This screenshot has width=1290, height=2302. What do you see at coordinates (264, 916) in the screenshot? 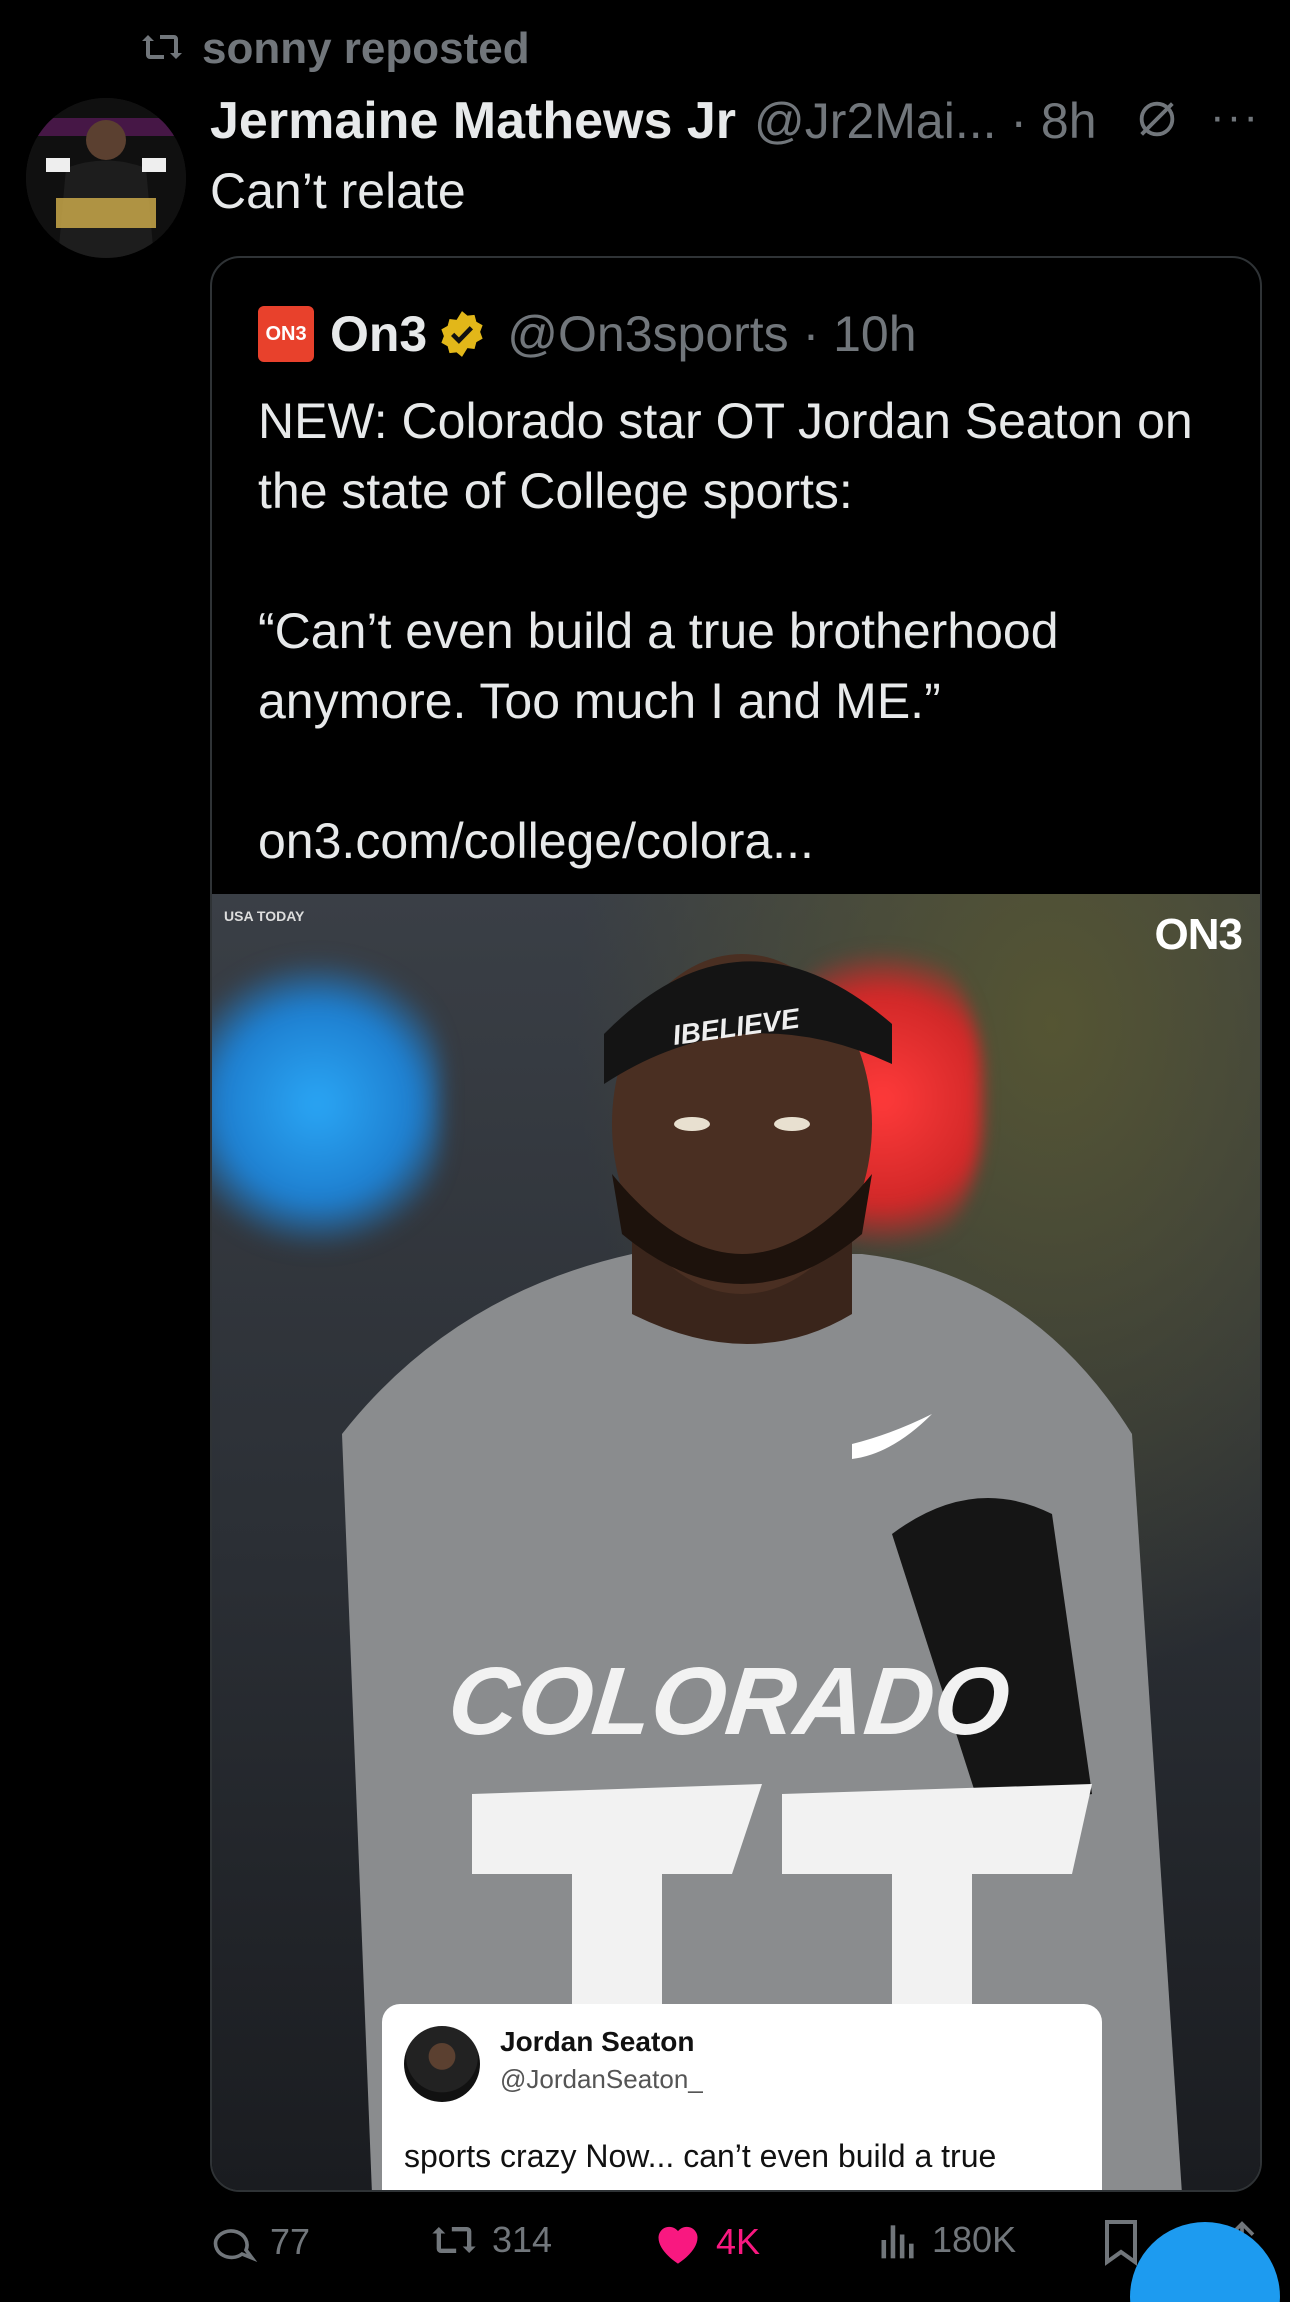
I see `photo-credit: USA TODAY` at bounding box center [264, 916].